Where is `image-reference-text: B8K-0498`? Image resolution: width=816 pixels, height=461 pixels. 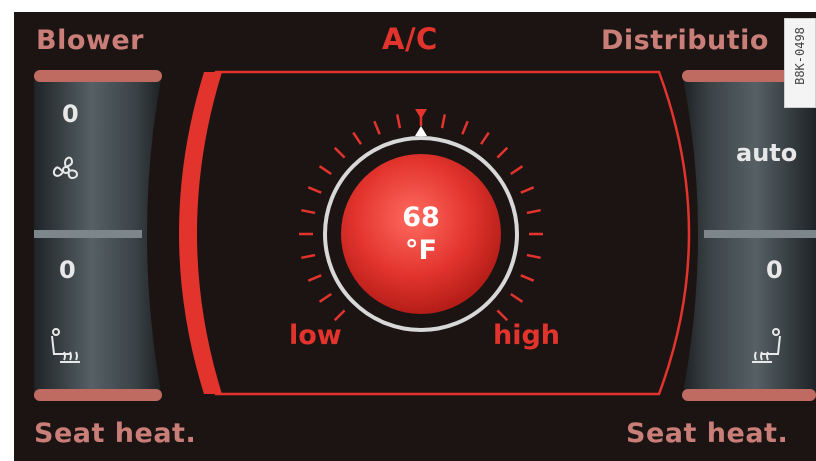
image-reference-text: B8K-0498 is located at coordinates (800, 56).